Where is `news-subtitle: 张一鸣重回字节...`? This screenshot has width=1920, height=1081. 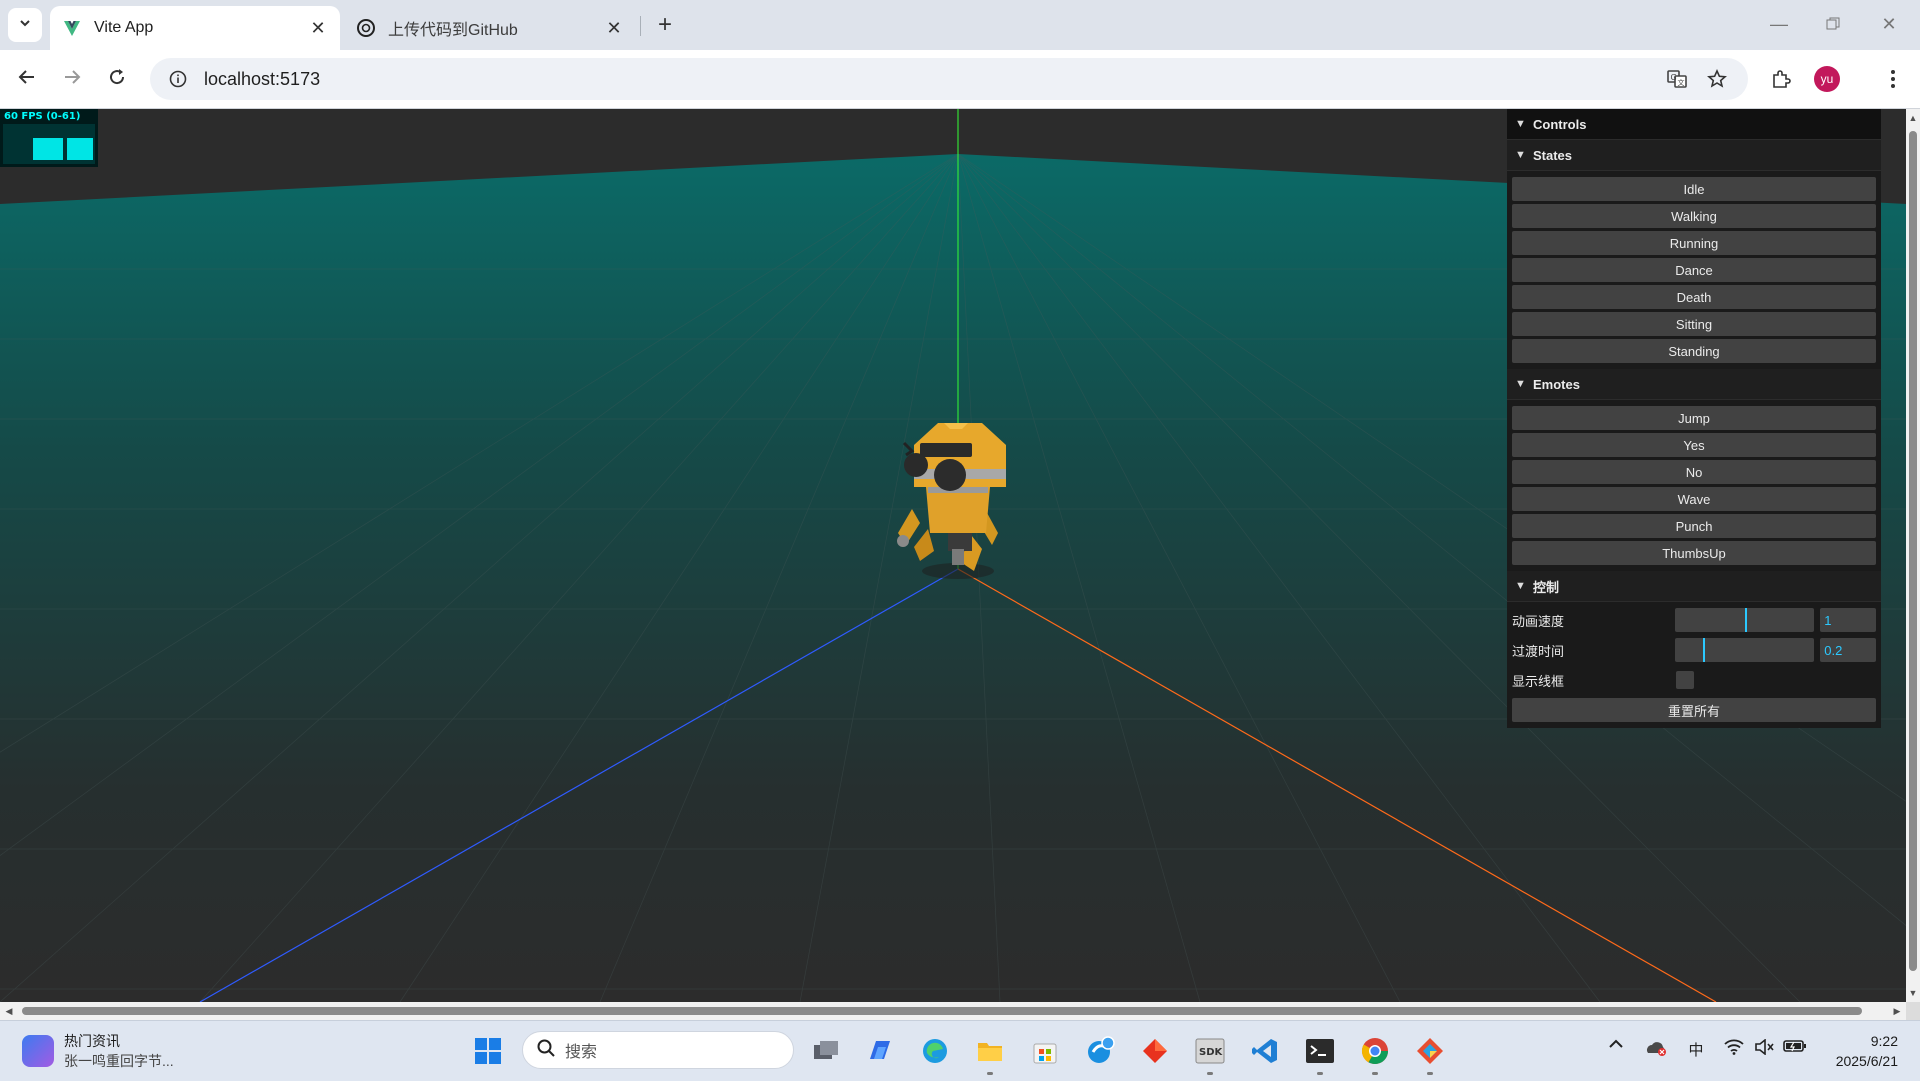
news-subtitle: 张一鸣重回字节... is located at coordinates (119, 1061).